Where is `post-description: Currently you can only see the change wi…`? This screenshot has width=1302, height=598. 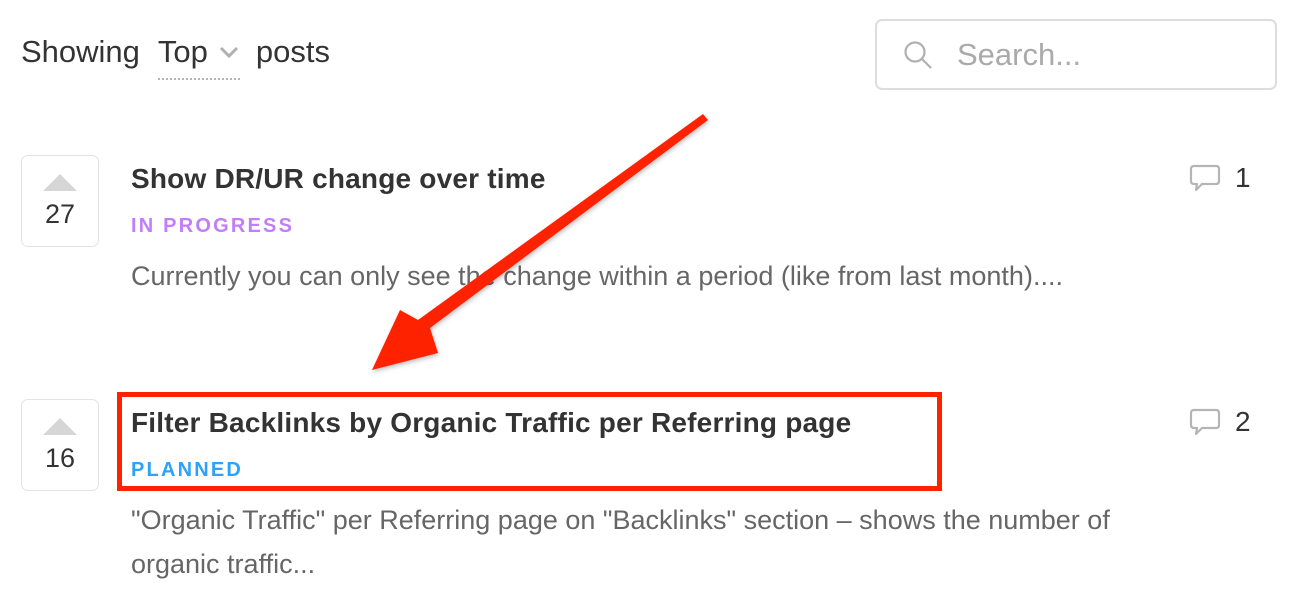 post-description: Currently you can only see the change wi… is located at coordinates (597, 276).